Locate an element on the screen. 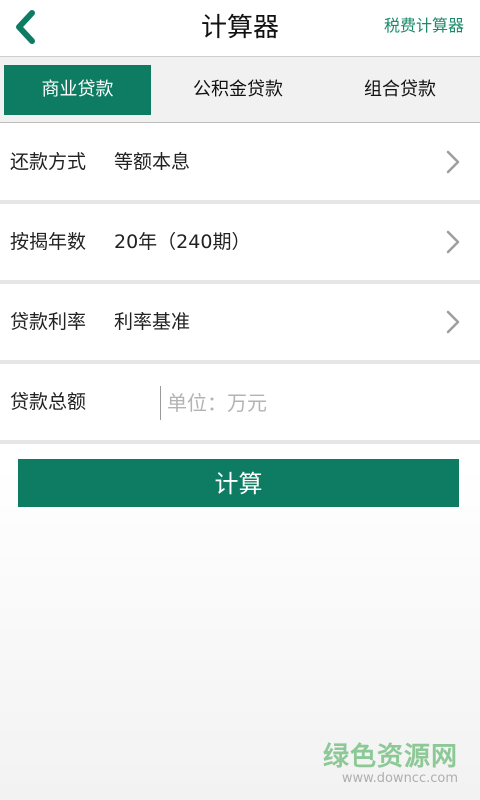 The width and height of the screenshot is (480, 800). app-header: 计算器 税费计算器 is located at coordinates (240, 28).